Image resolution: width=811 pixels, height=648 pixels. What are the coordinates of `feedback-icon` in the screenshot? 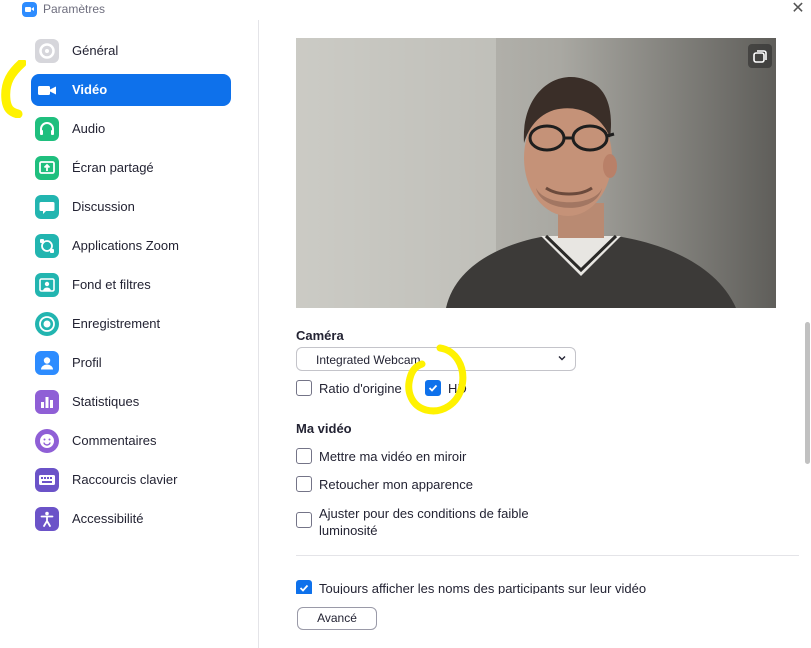 It's located at (47, 441).